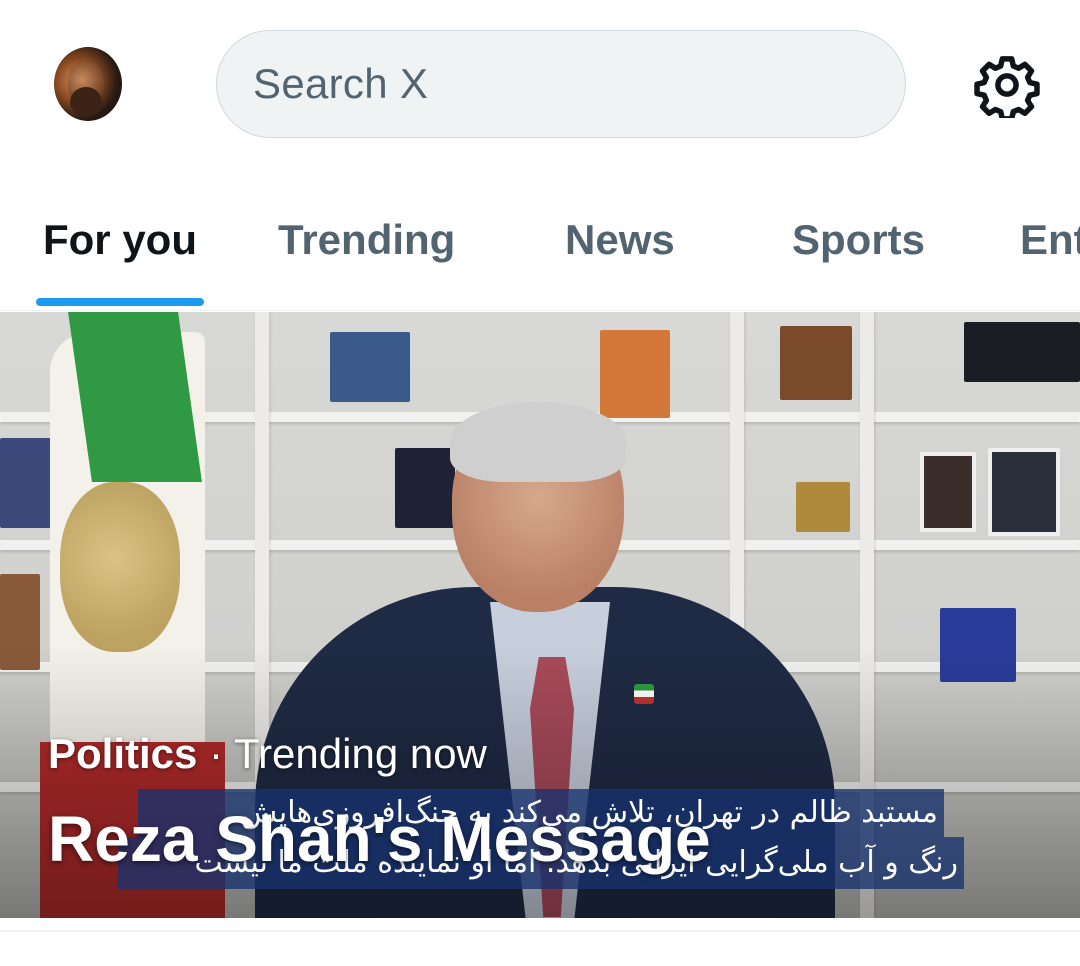  What do you see at coordinates (540, 931) in the screenshot?
I see `section-divider` at bounding box center [540, 931].